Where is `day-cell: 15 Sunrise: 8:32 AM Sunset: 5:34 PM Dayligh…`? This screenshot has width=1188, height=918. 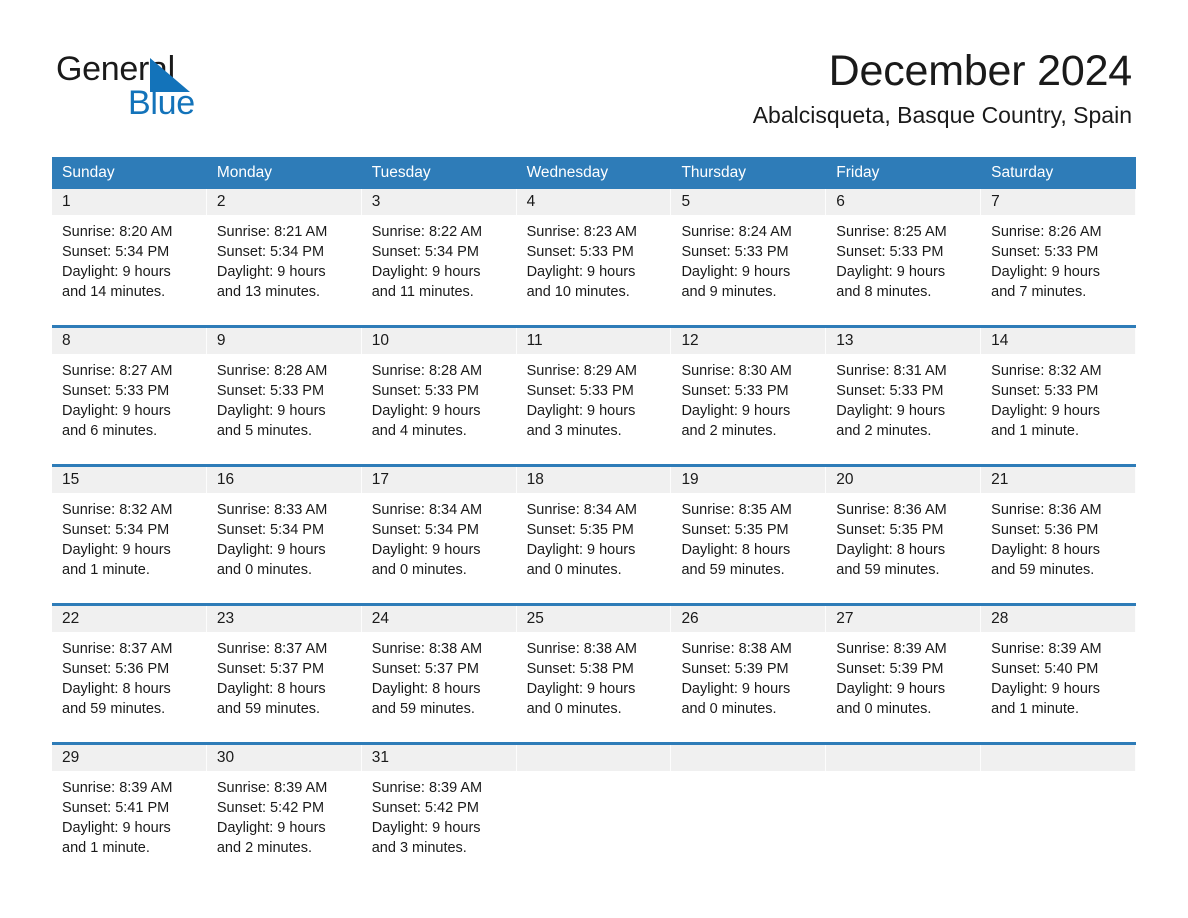 day-cell: 15 Sunrise: 8:32 AM Sunset: 5:34 PM Dayligh… is located at coordinates (129, 526).